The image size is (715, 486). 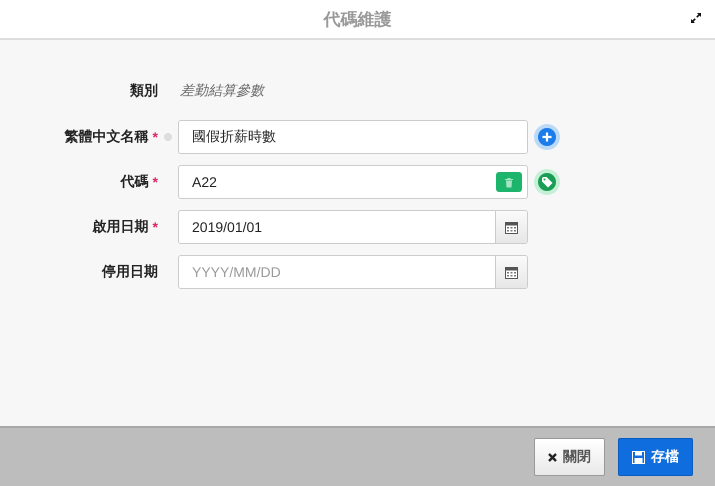 I want to click on input-field: A22, so click(x=353, y=182).